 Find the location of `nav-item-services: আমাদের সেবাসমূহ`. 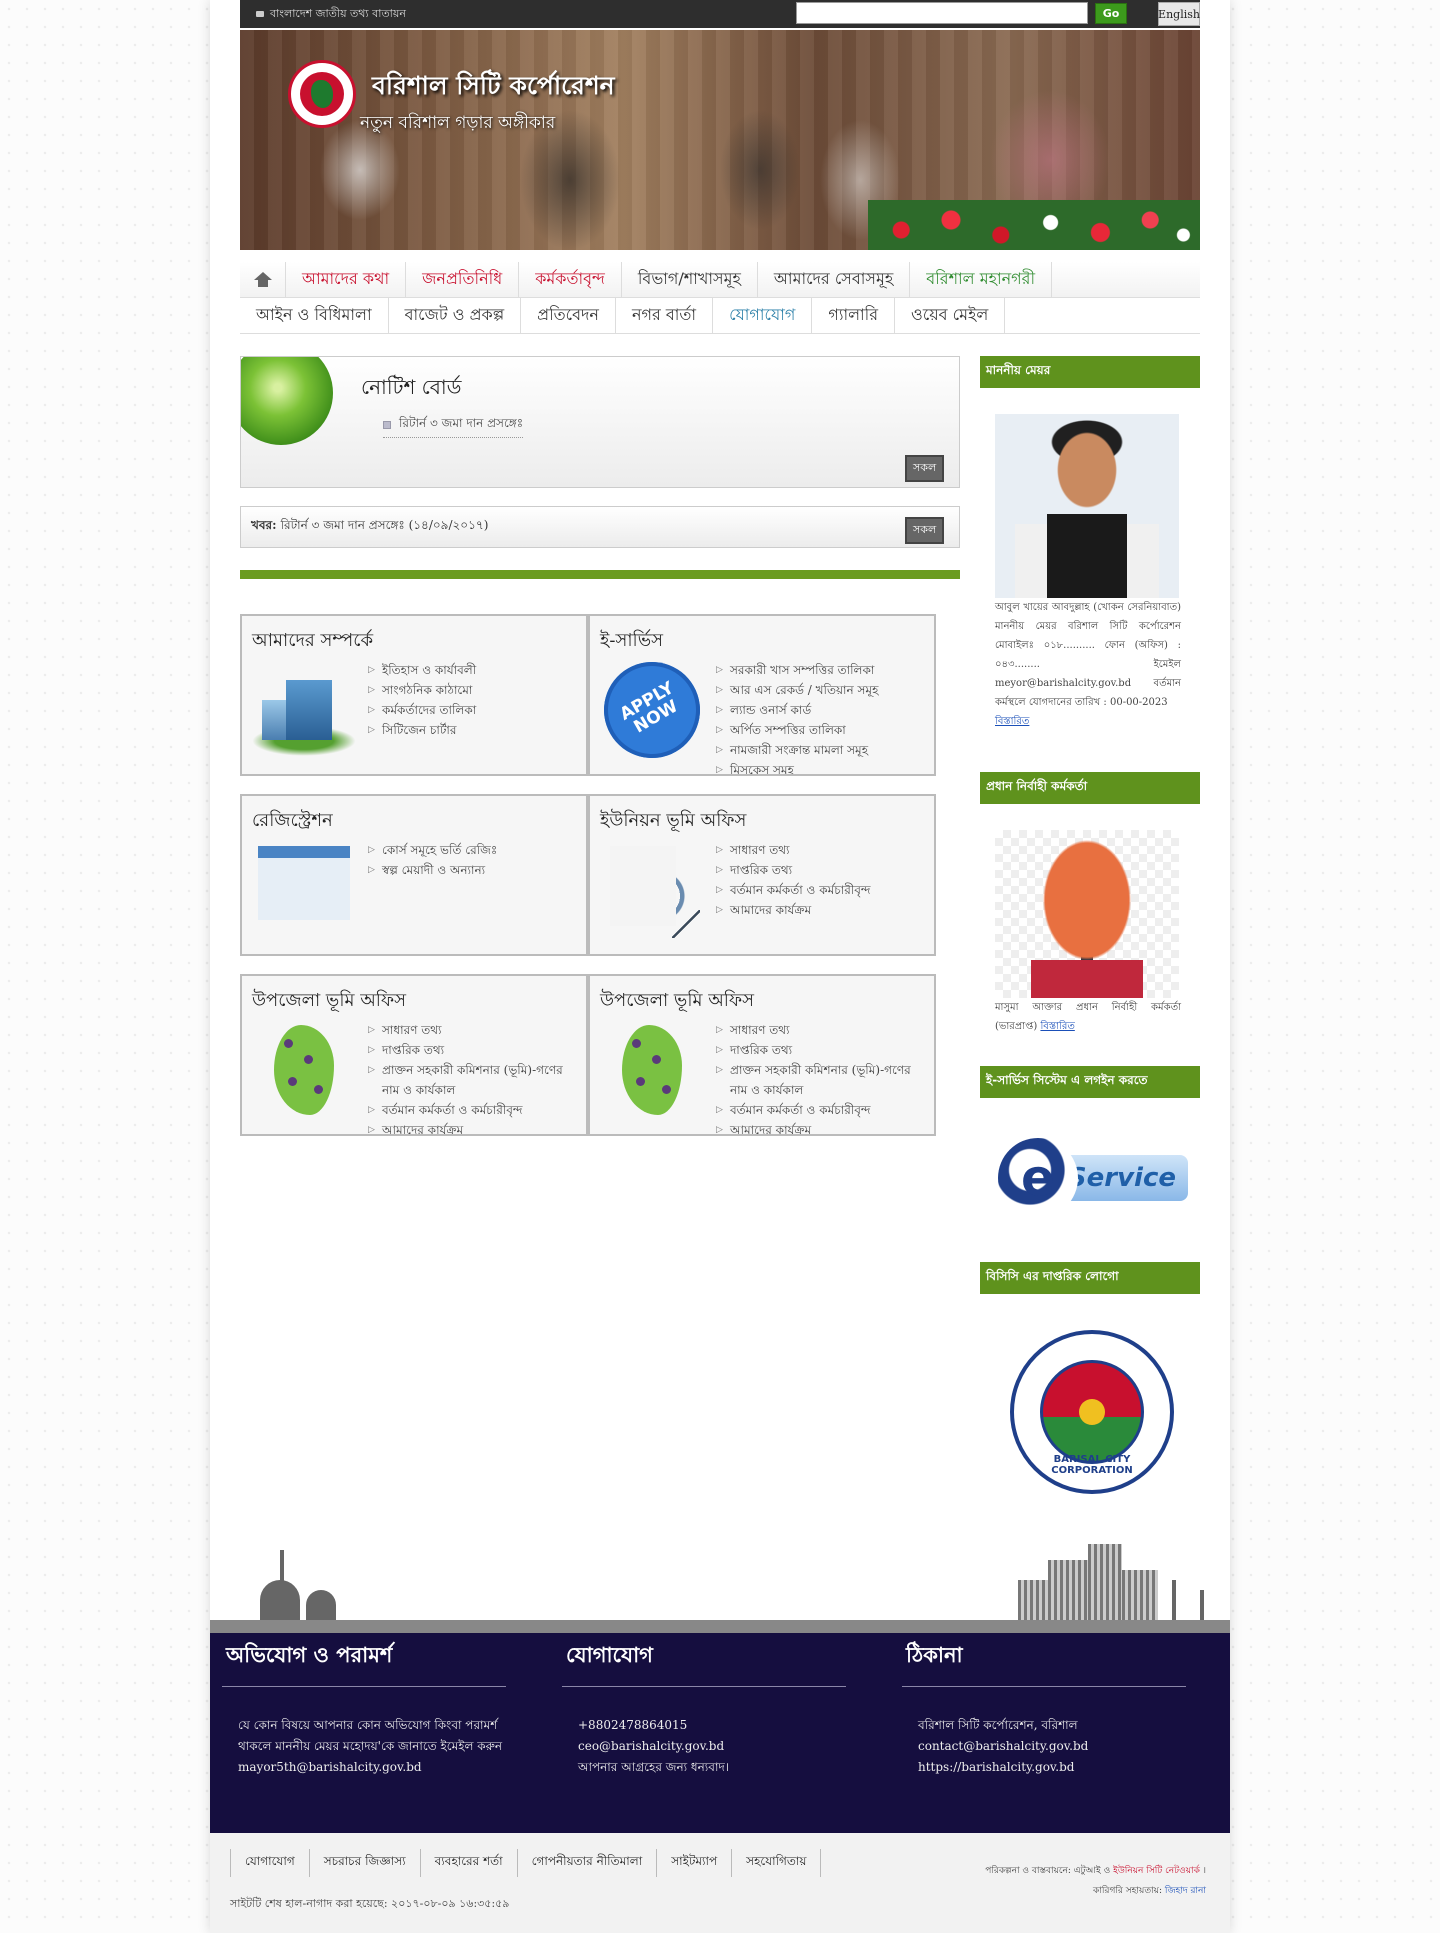

nav-item-services: আমাদের সেবাসমূহ is located at coordinates (834, 279).